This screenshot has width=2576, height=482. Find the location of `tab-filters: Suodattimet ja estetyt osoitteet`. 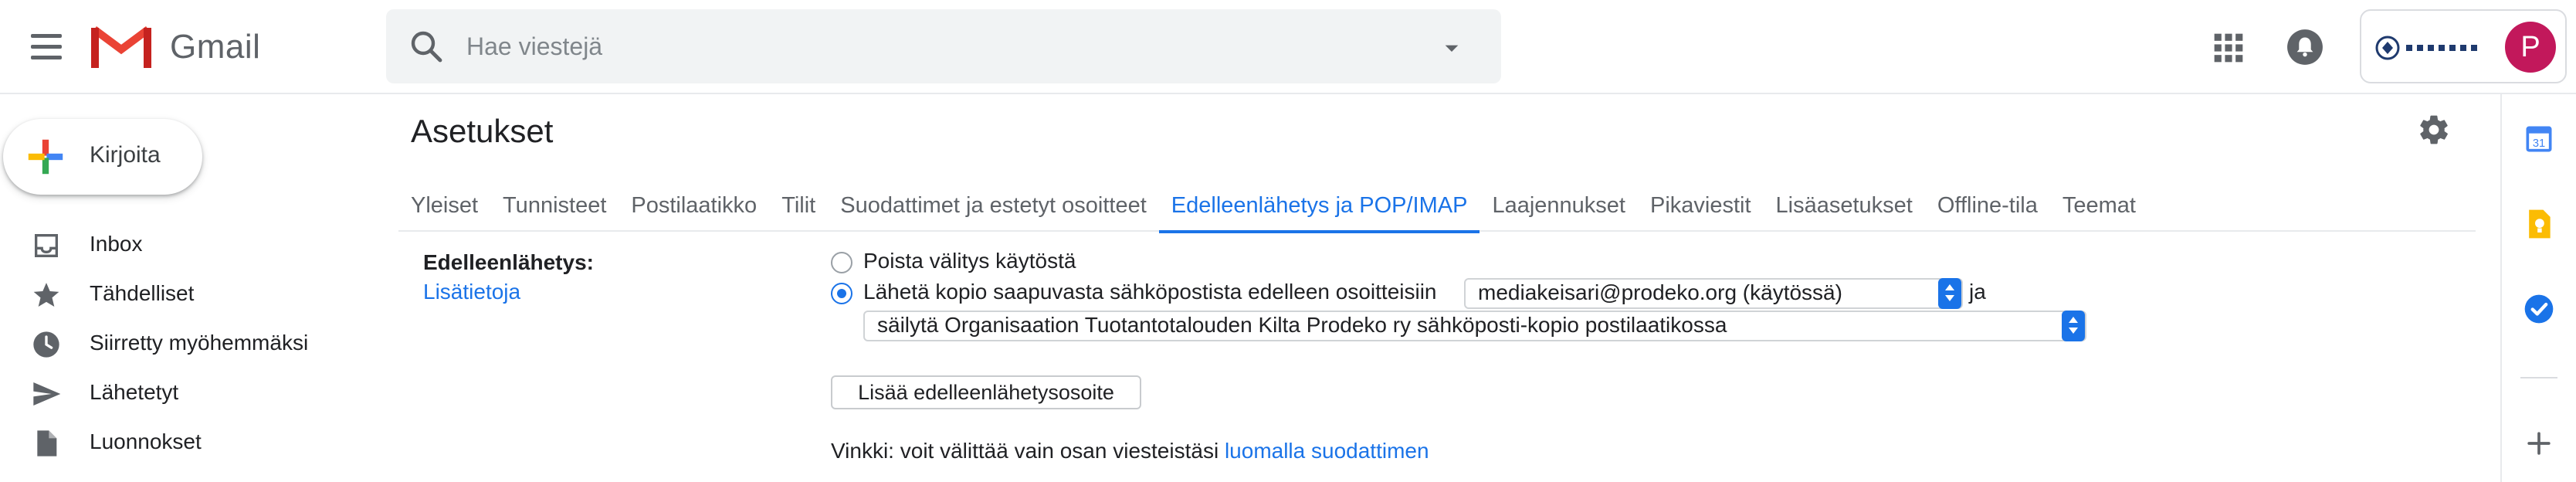

tab-filters: Suodattimet ja estetyt osoitteet is located at coordinates (993, 206).